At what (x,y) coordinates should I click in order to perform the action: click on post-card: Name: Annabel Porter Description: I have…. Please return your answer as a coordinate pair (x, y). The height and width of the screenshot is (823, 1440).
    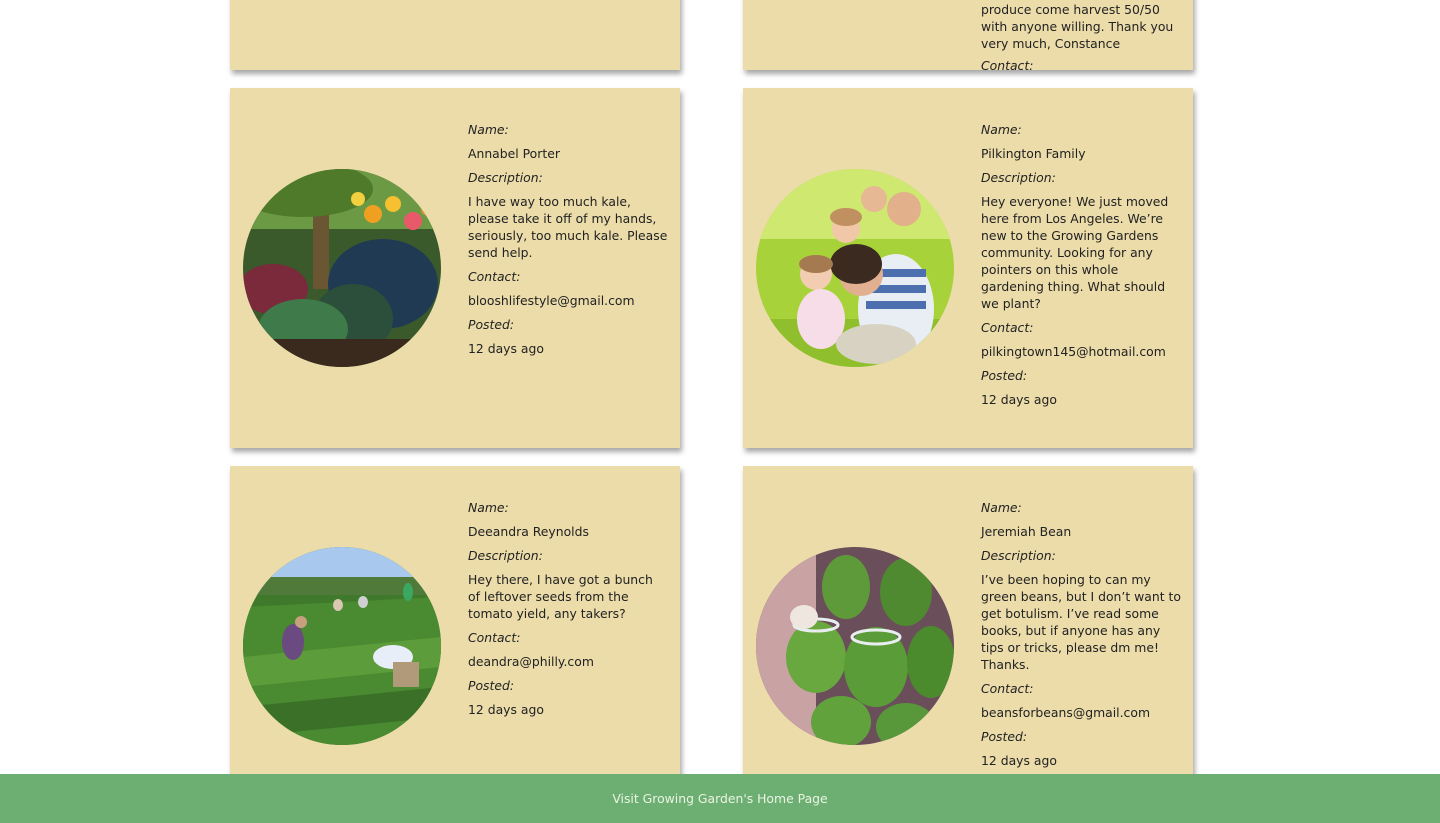
    Looking at the image, I should click on (455, 268).